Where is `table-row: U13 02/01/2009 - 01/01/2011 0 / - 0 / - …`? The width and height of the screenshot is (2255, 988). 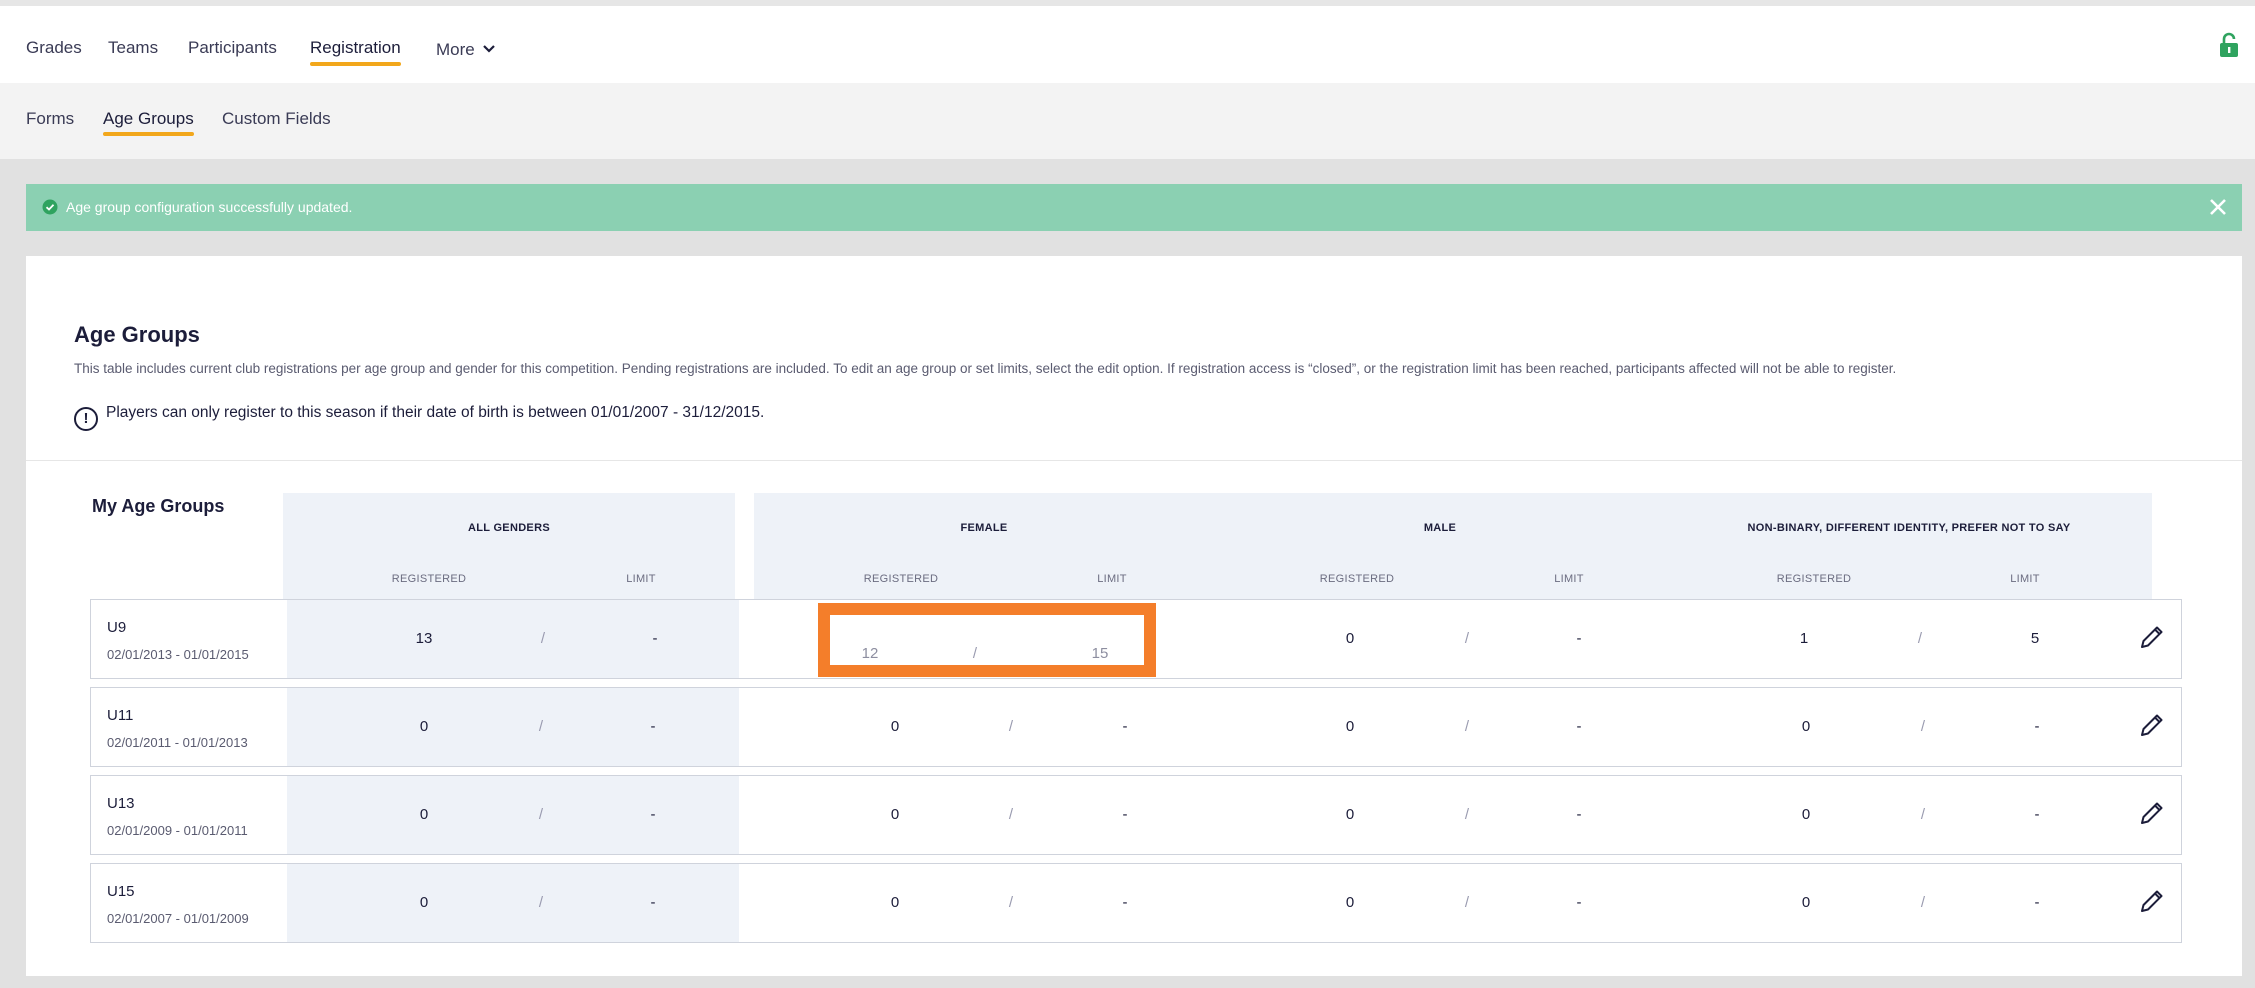
table-row: U13 02/01/2009 - 01/01/2011 0 / - 0 / - … is located at coordinates (1136, 815).